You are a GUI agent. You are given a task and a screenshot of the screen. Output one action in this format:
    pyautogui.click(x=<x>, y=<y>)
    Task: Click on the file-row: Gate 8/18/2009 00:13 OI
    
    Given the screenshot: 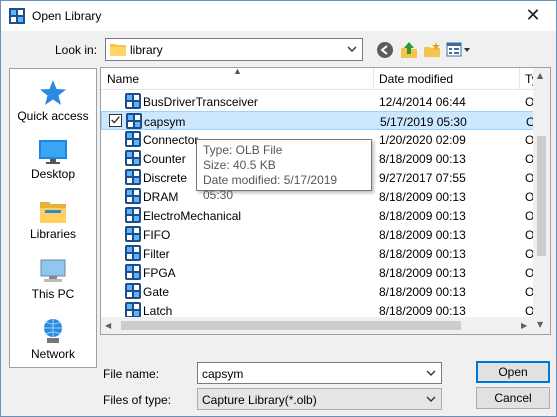 What is the action you would take?
    pyautogui.click(x=325, y=291)
    